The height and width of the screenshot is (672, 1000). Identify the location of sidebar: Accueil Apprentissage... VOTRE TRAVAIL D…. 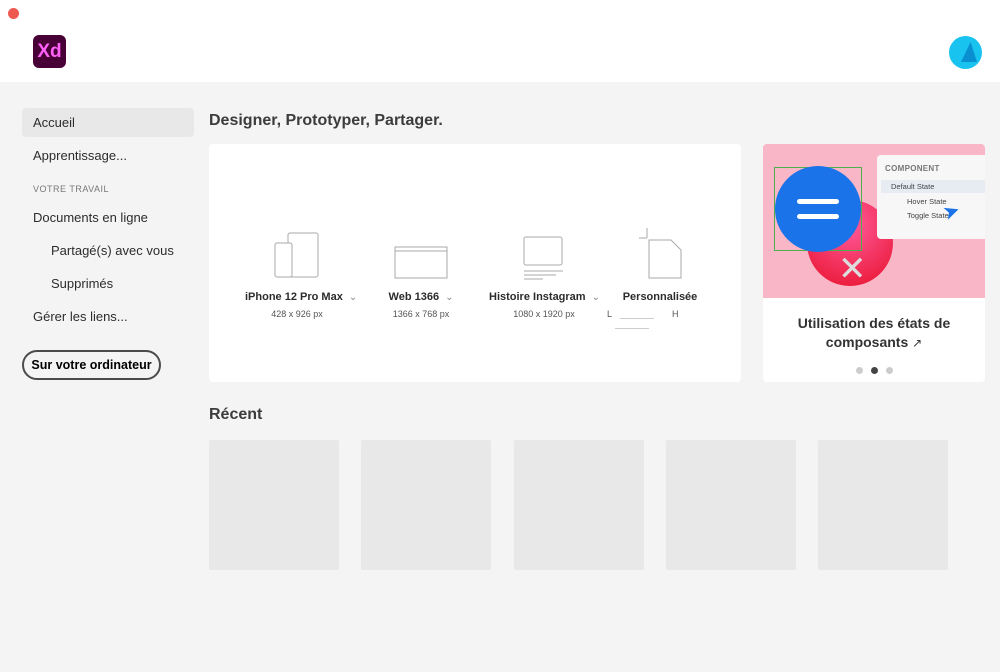
(108, 244).